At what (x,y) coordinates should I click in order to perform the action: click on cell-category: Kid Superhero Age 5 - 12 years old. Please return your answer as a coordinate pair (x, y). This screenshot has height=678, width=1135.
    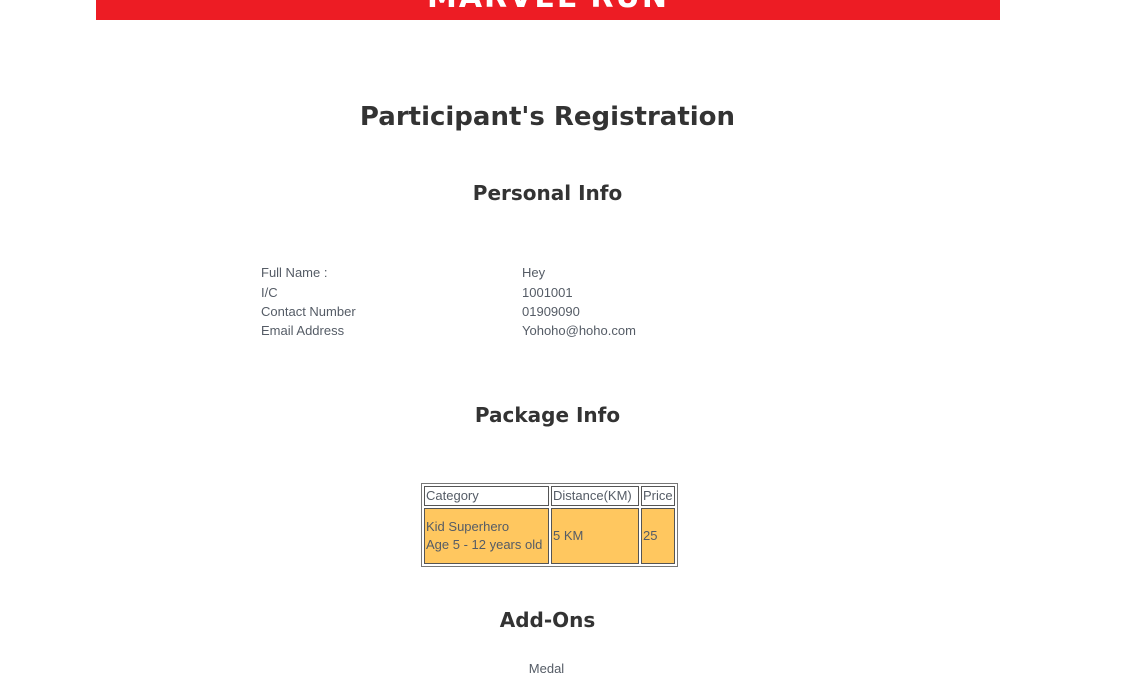
    Looking at the image, I should click on (486, 536).